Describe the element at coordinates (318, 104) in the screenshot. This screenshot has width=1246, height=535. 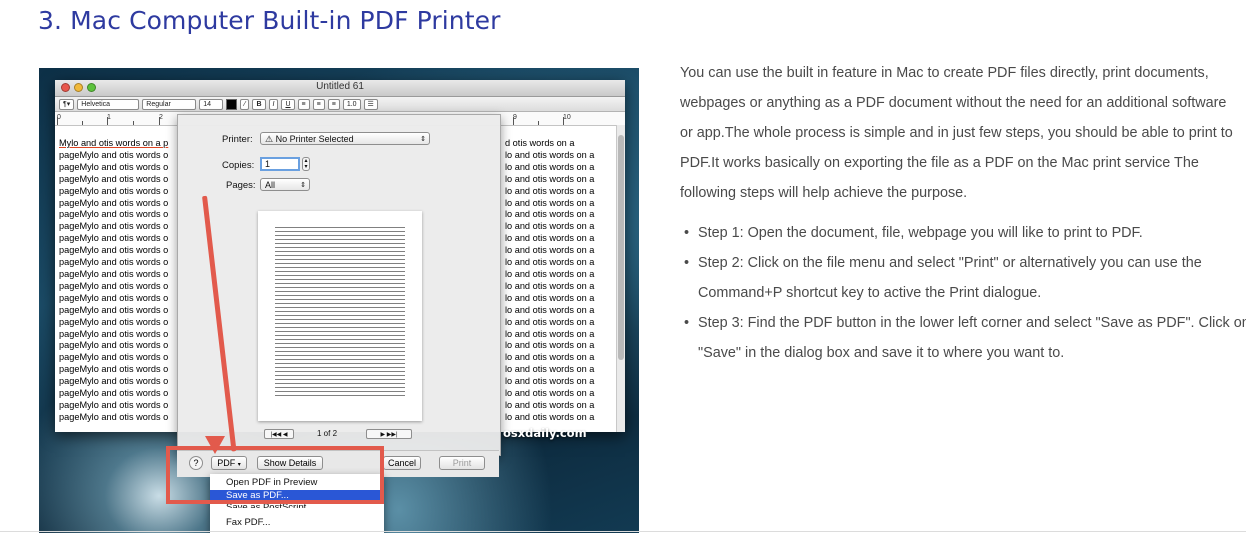
I see `align-center-icon: ≡` at that location.